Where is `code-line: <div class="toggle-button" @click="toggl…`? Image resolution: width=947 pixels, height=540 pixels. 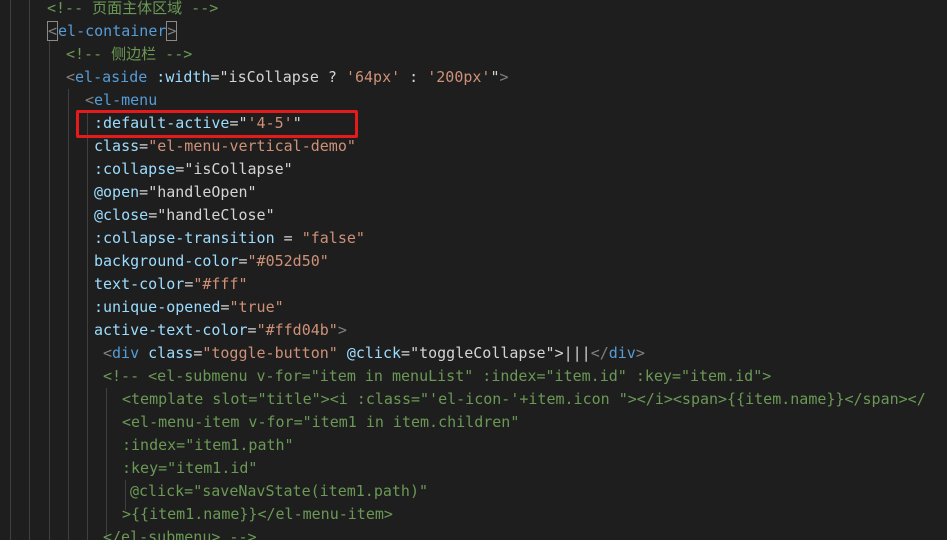
code-line: <div class="toggle-button" @click="toggl… is located at coordinates (374, 353).